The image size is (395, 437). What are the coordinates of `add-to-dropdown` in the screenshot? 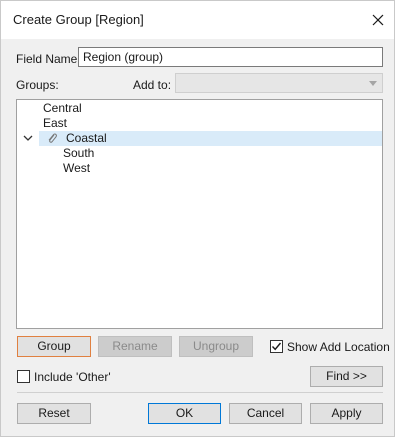 It's located at (279, 83).